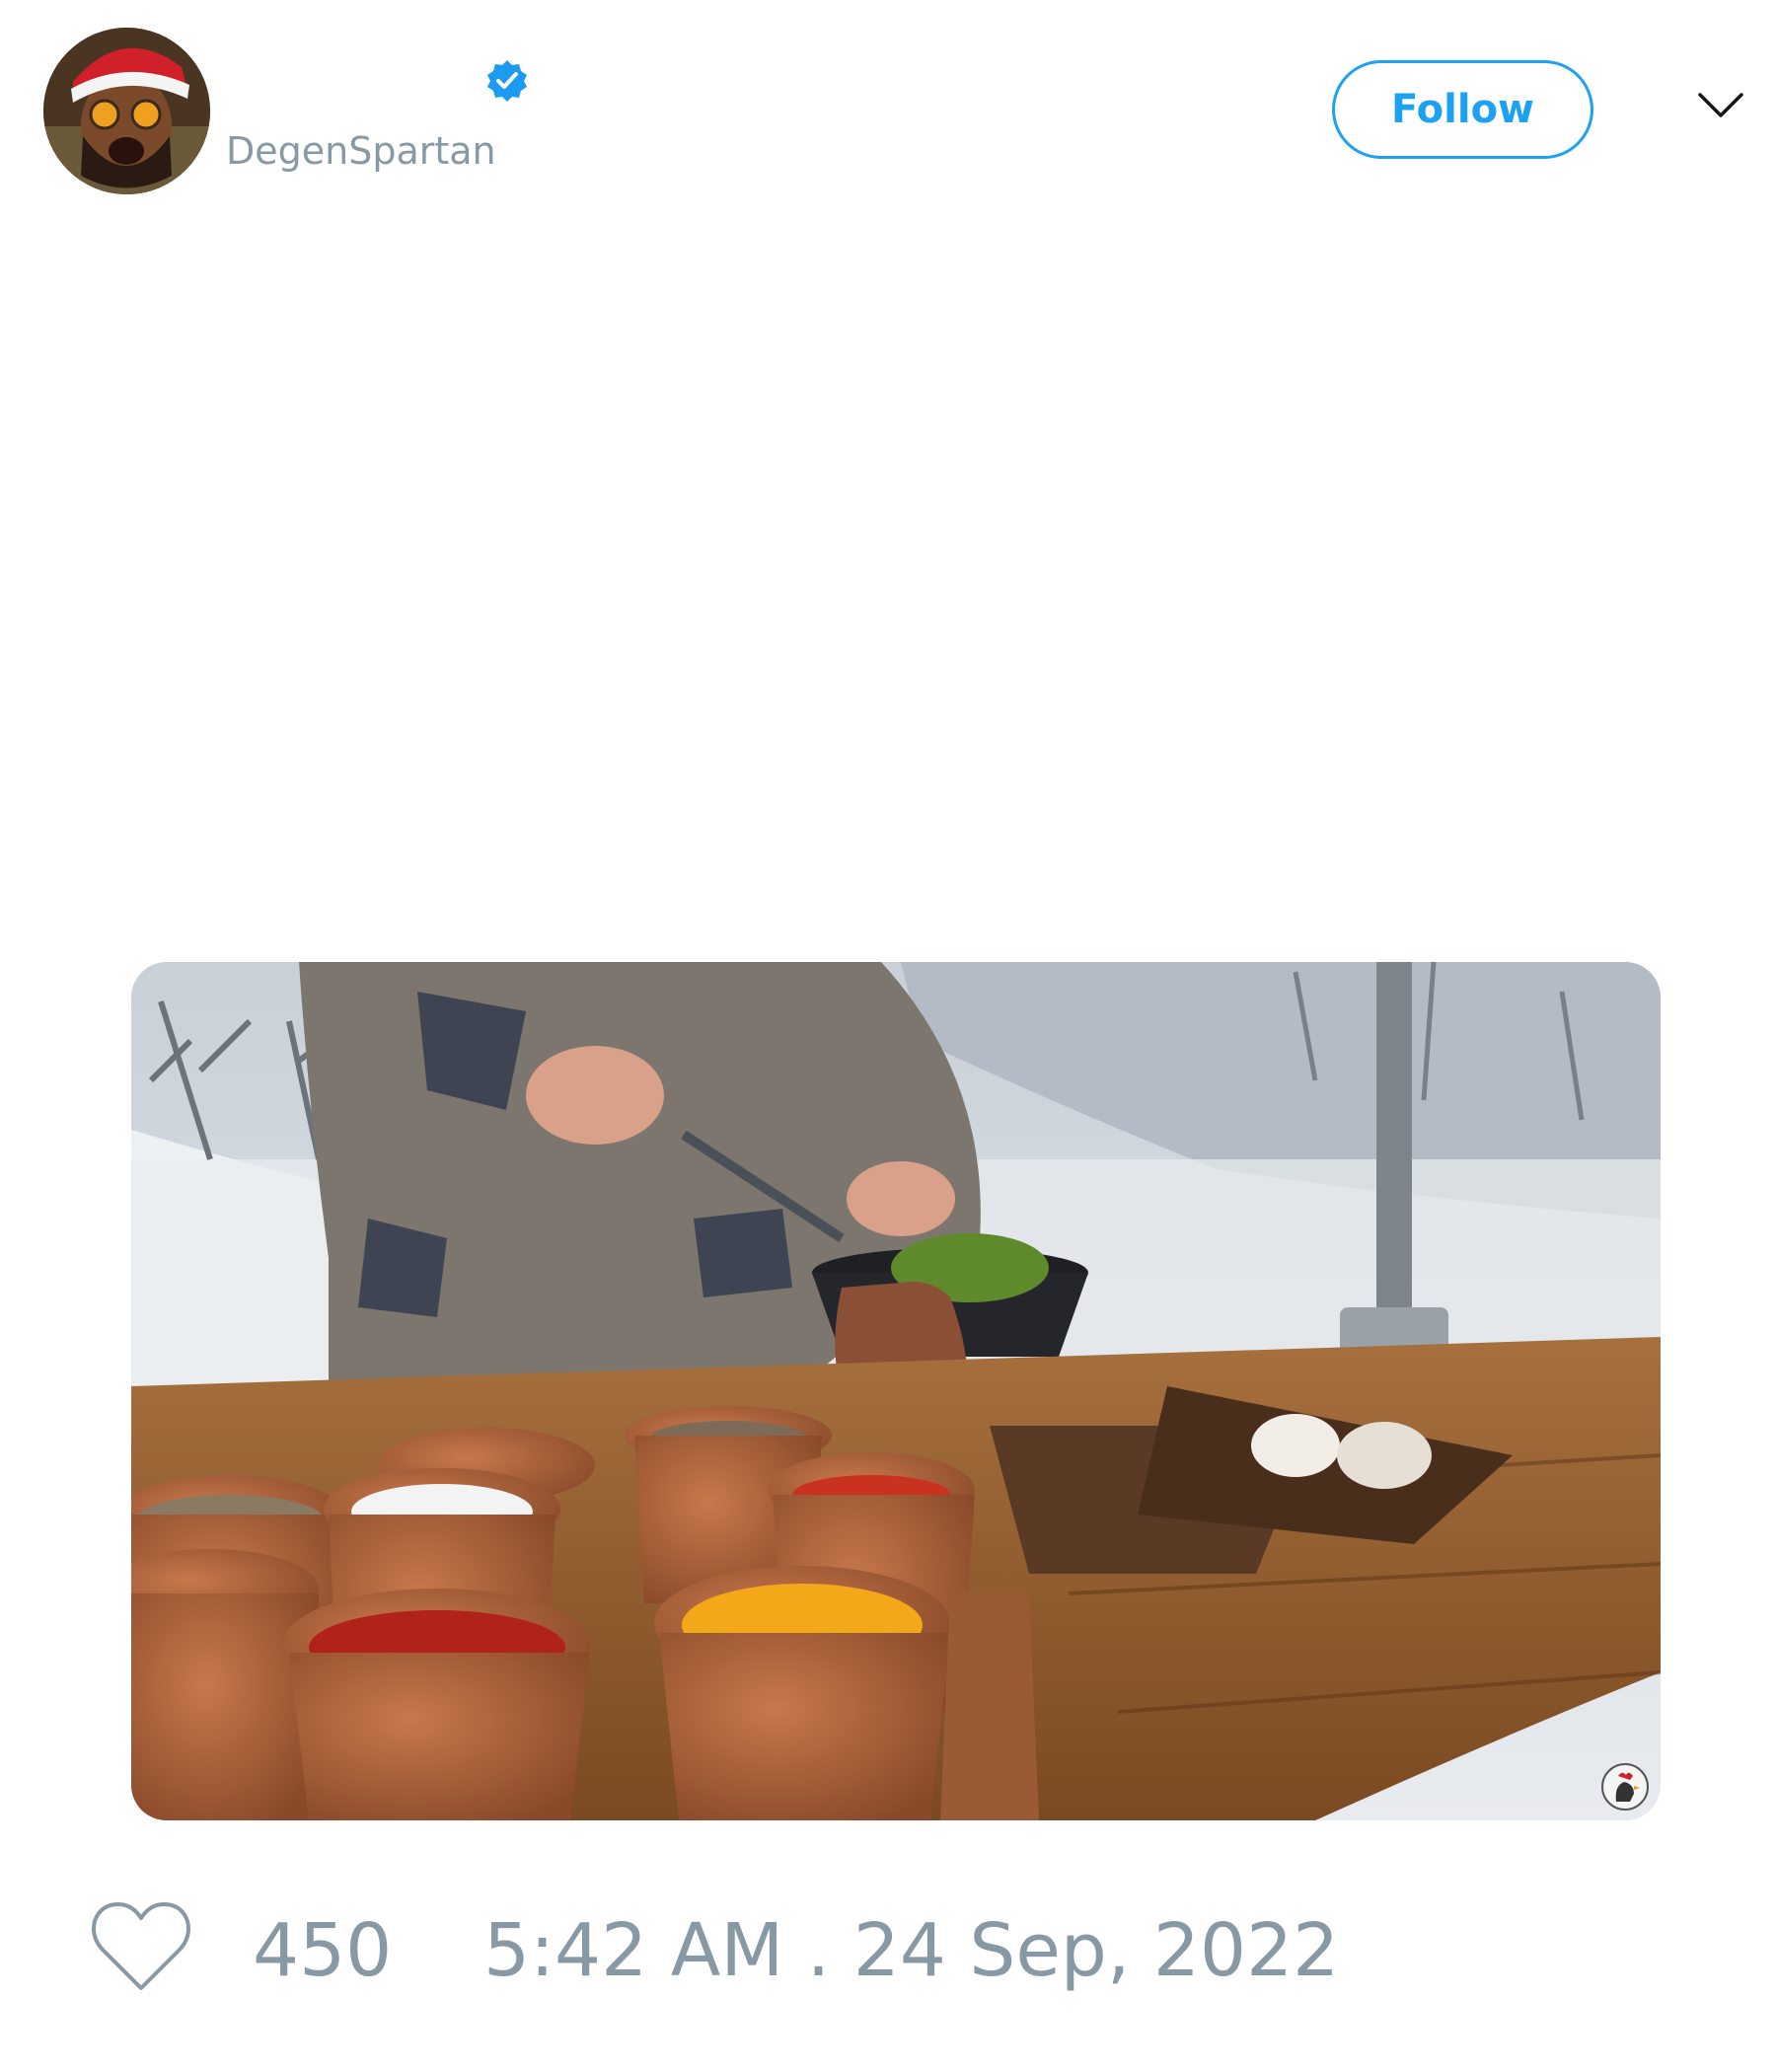 This screenshot has height=2072, width=1776. I want to click on heart-icon, so click(141, 1947).